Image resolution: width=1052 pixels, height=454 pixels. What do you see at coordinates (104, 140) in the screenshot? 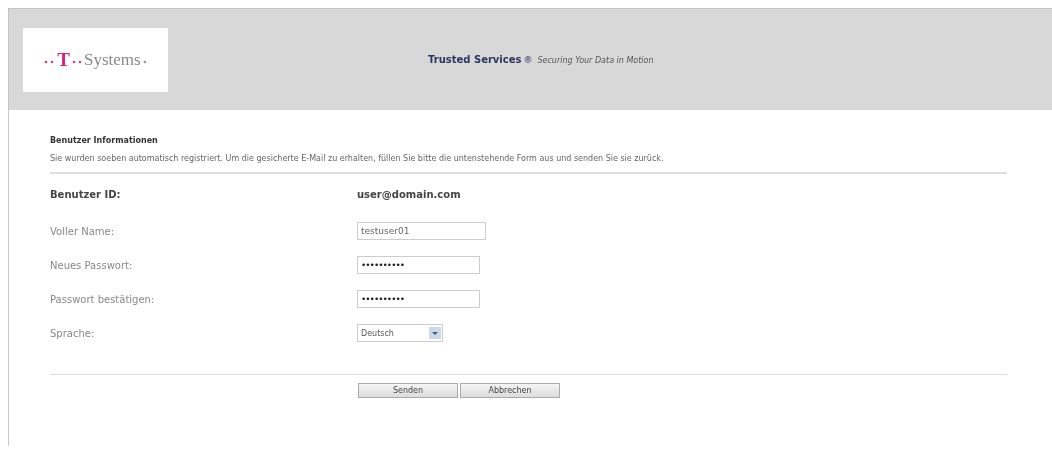
I see `section-title: Benutzer Informationen` at bounding box center [104, 140].